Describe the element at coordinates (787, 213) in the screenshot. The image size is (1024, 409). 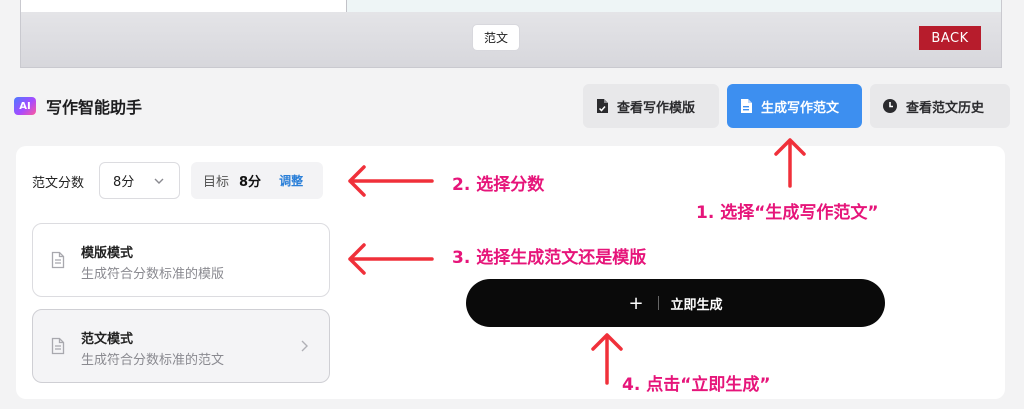
I see `annotation-step1: 1. 选择“生成写作范文”` at that location.